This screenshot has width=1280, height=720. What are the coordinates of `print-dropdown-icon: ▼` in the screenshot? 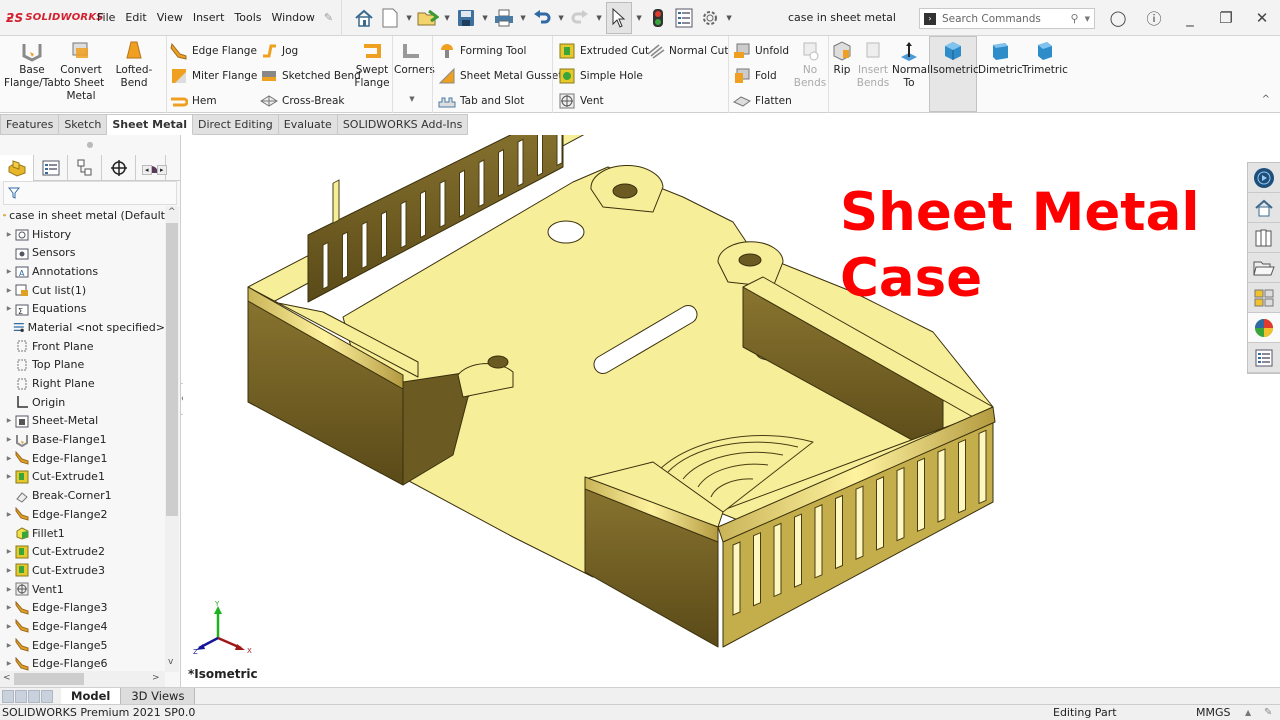 It's located at (523, 18).